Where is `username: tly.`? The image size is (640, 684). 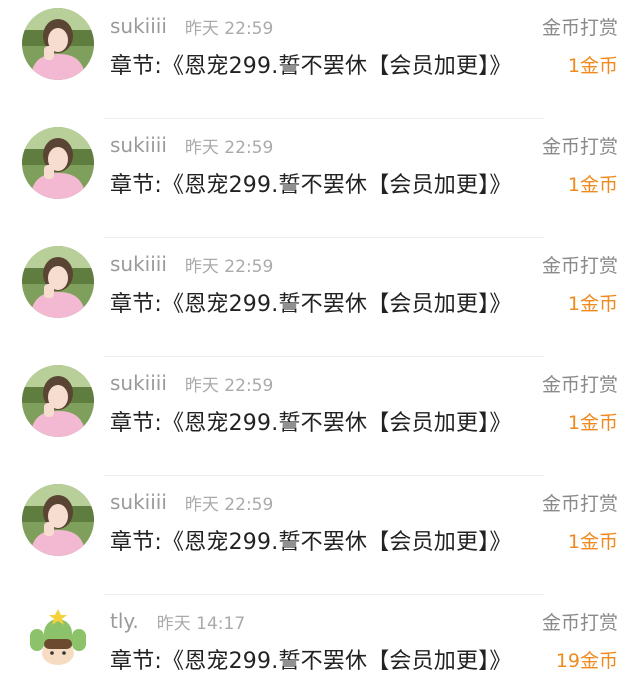 username: tly. is located at coordinates (124, 621).